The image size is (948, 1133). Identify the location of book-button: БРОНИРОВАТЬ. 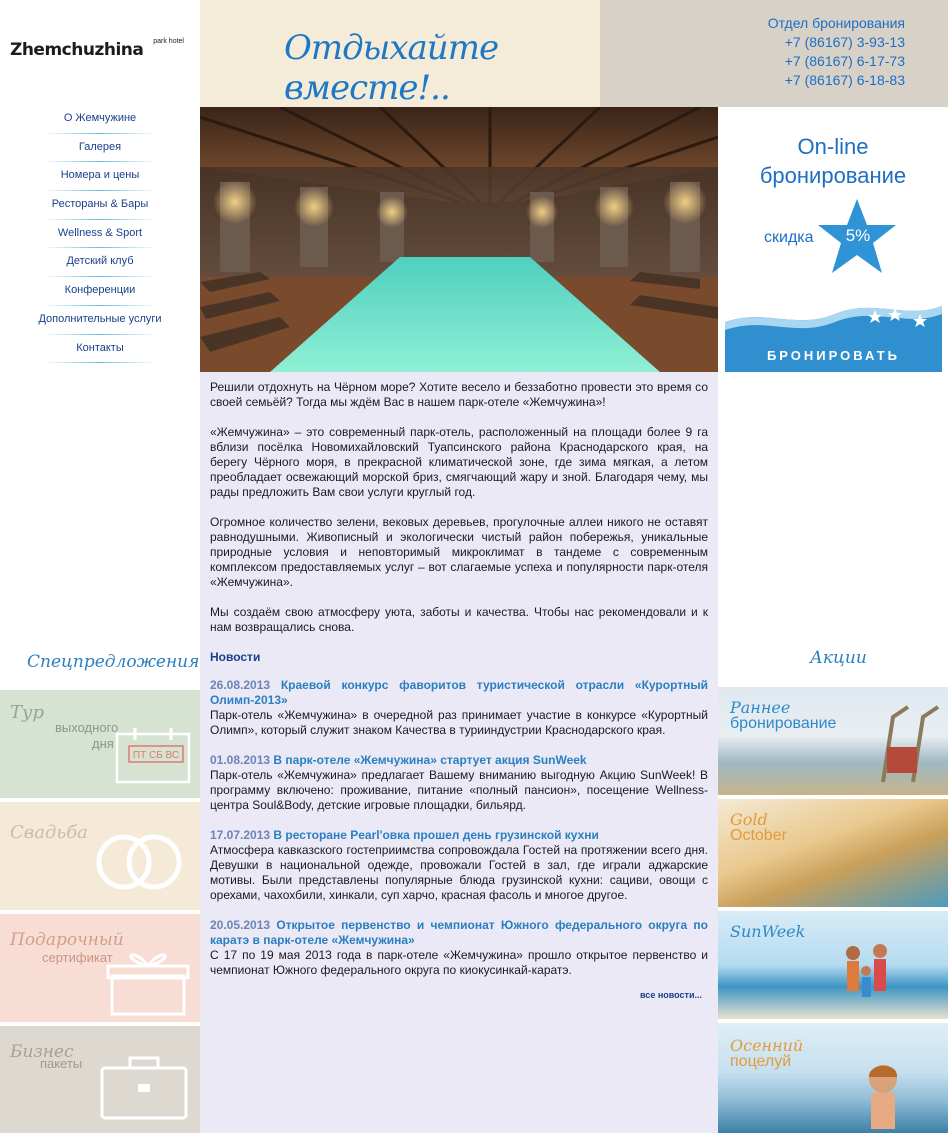
(833, 336).